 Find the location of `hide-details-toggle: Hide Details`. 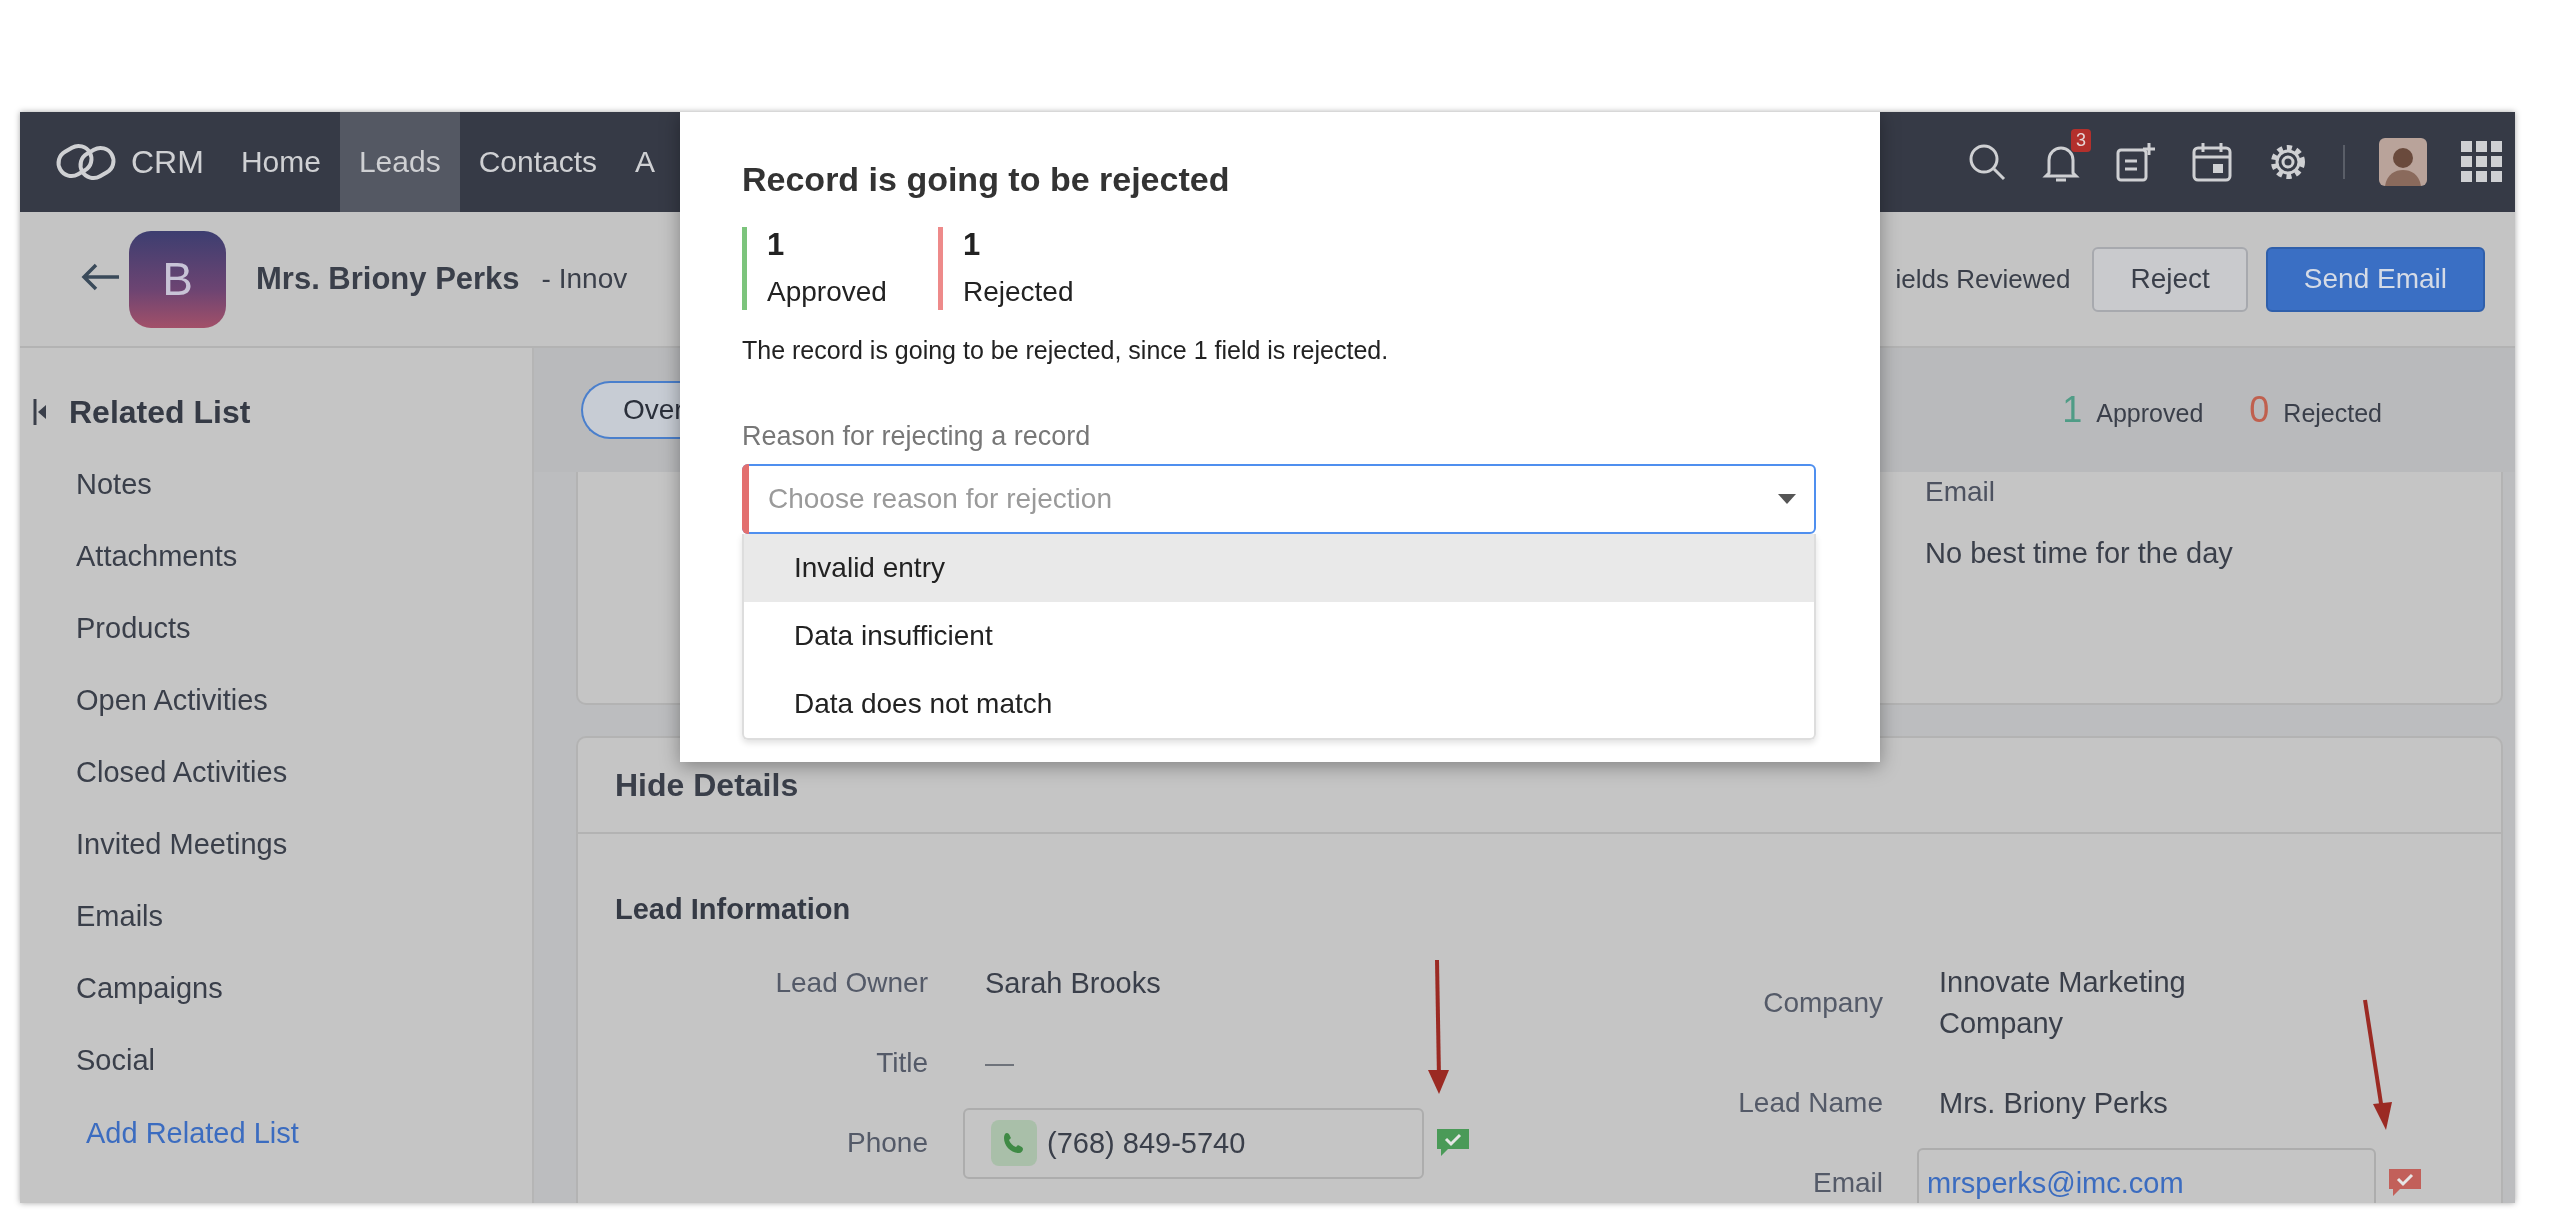

hide-details-toggle: Hide Details is located at coordinates (707, 785).